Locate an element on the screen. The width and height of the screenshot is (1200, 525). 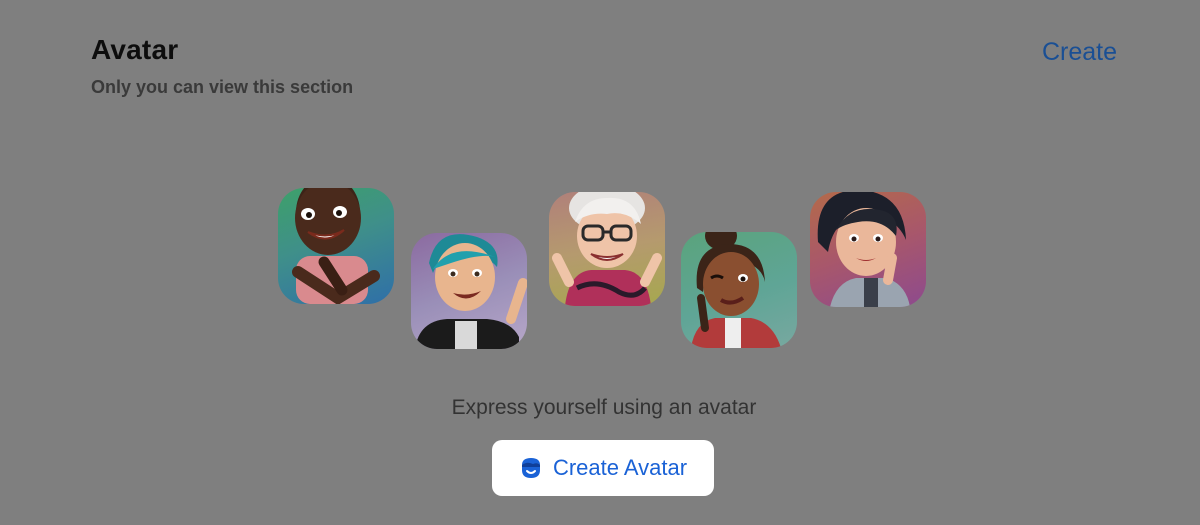
create-link: Create is located at coordinates (1079, 52).